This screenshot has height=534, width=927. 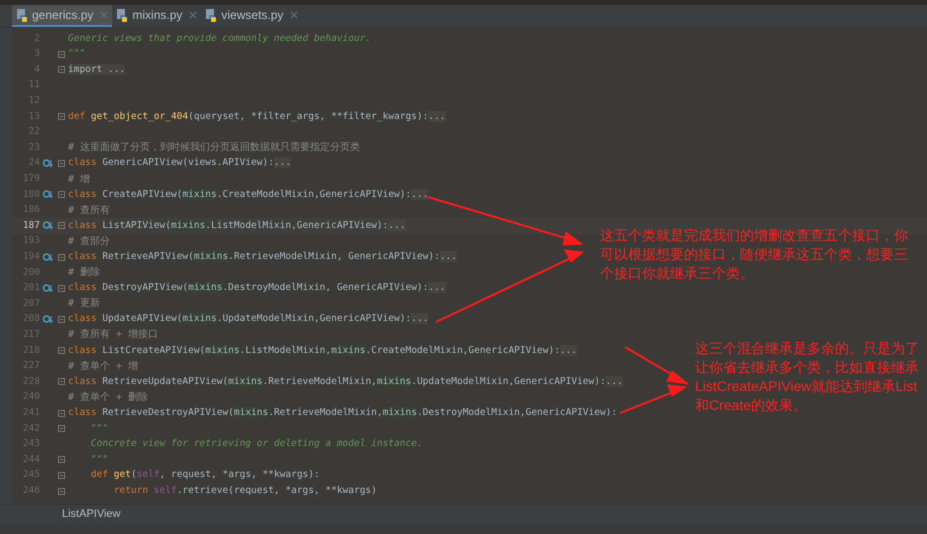 What do you see at coordinates (88, 241) in the screenshot?
I see `code-line: # 查部分` at bounding box center [88, 241].